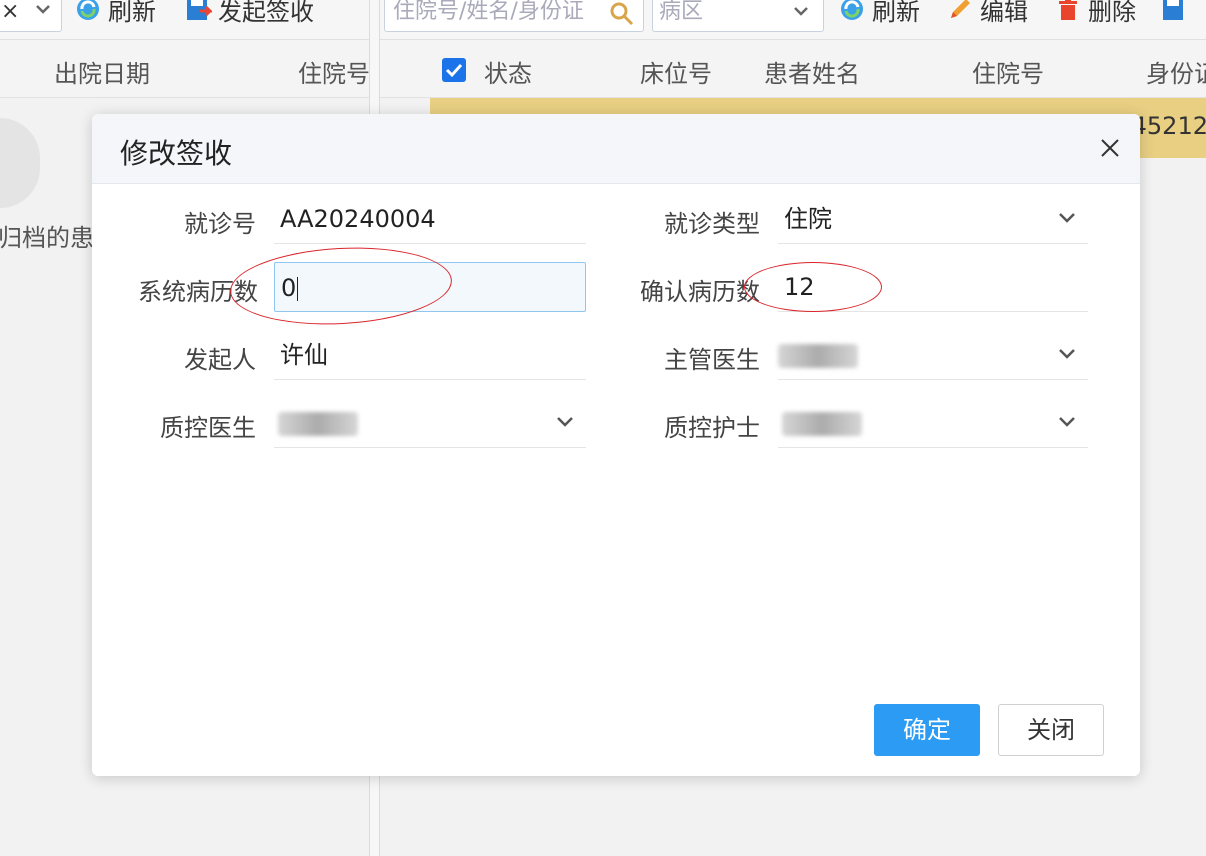  What do you see at coordinates (266, 13) in the screenshot?
I see `initiate-sign-label: 发起签收` at bounding box center [266, 13].